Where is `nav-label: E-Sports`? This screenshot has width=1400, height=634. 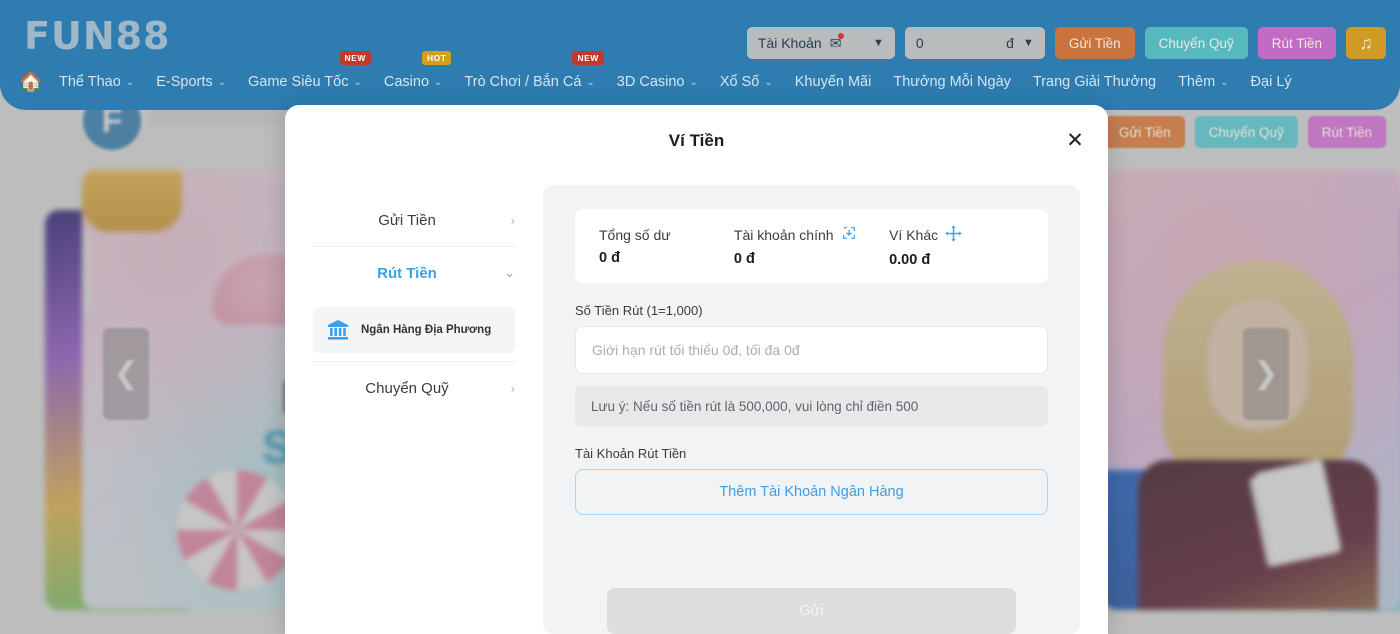
nav-label: E-Sports is located at coordinates (184, 82).